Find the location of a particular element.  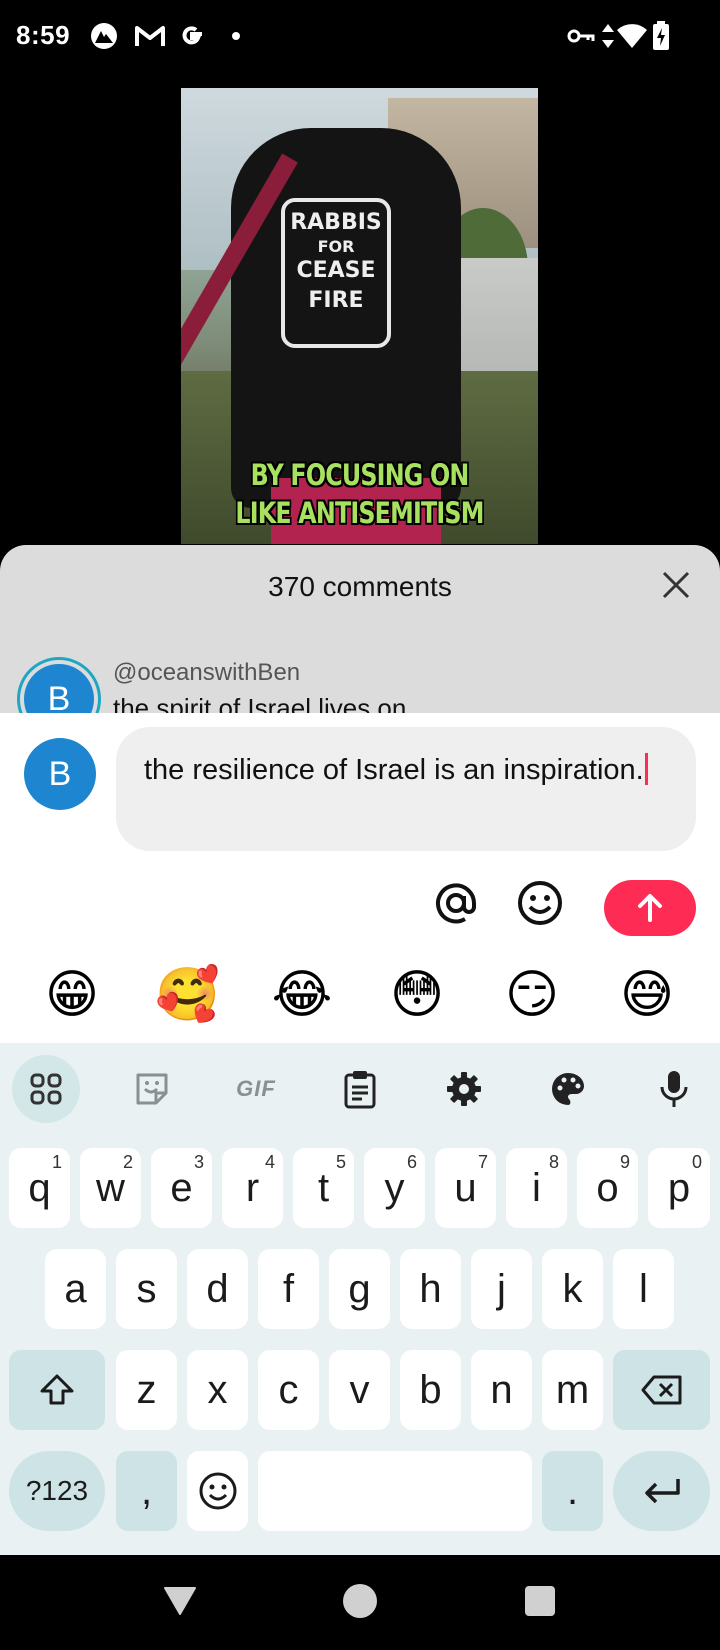

backspace-key is located at coordinates (661, 1390).